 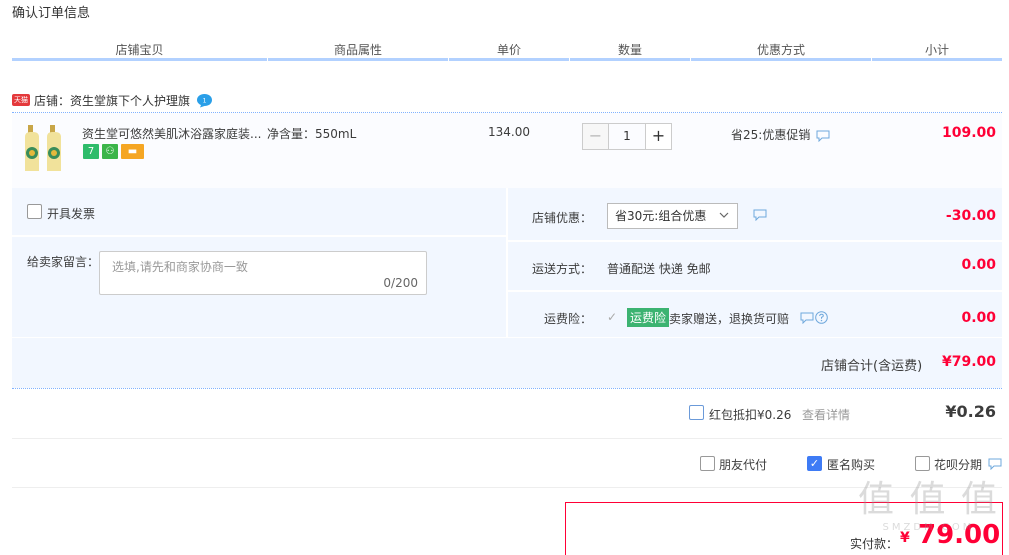 What do you see at coordinates (729, 319) in the screenshot?
I see `insurance-desc: 卖家赠送，退换货可赔` at bounding box center [729, 319].